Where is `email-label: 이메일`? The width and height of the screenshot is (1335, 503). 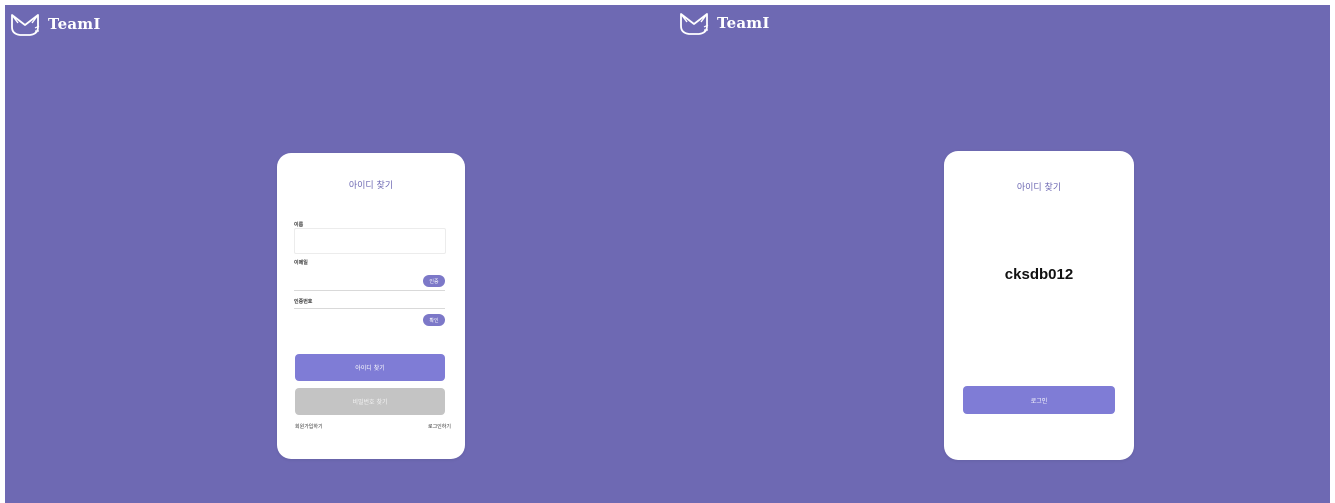 email-label: 이메일 is located at coordinates (301, 263).